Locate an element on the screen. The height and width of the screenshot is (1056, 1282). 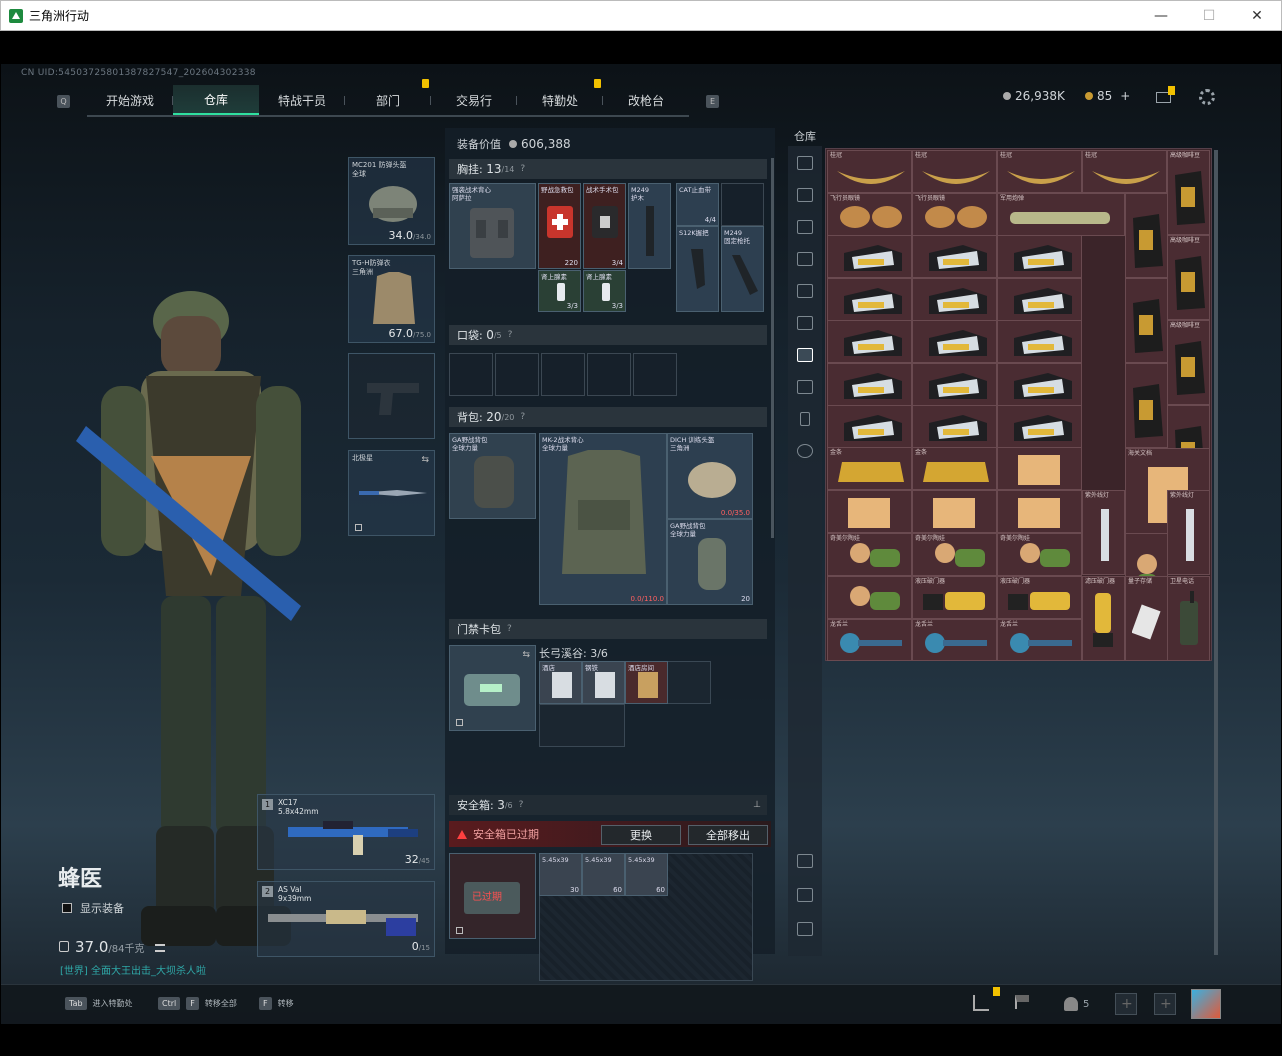
list-icon is located at coordinates (159, 948).